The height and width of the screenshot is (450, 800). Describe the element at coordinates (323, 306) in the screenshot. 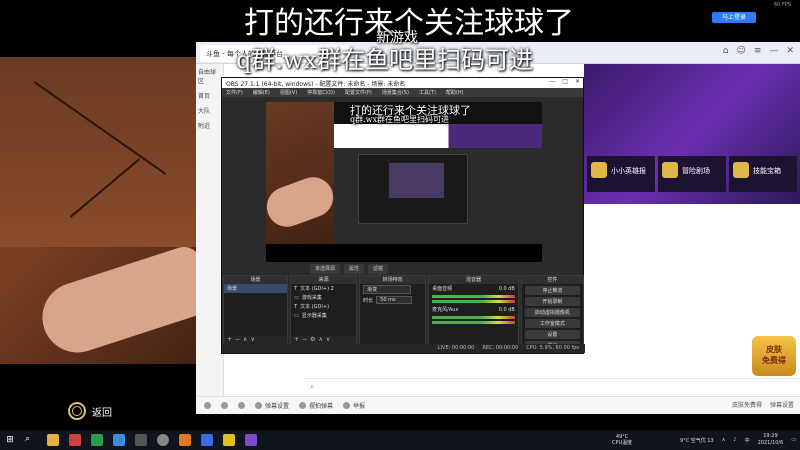

I see `source-item: T 文本 (GDI+)` at that location.